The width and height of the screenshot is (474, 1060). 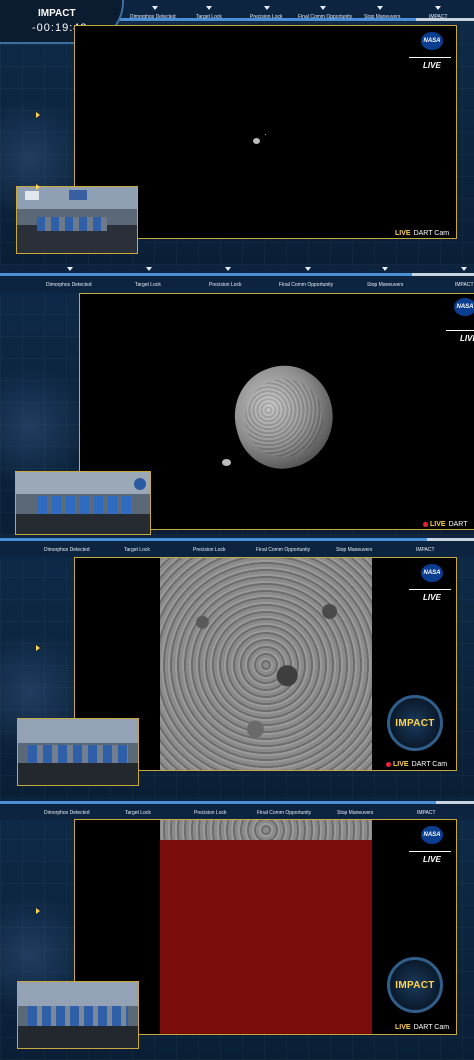 I want to click on asteroid-surface-closeup, so click(x=266, y=664).